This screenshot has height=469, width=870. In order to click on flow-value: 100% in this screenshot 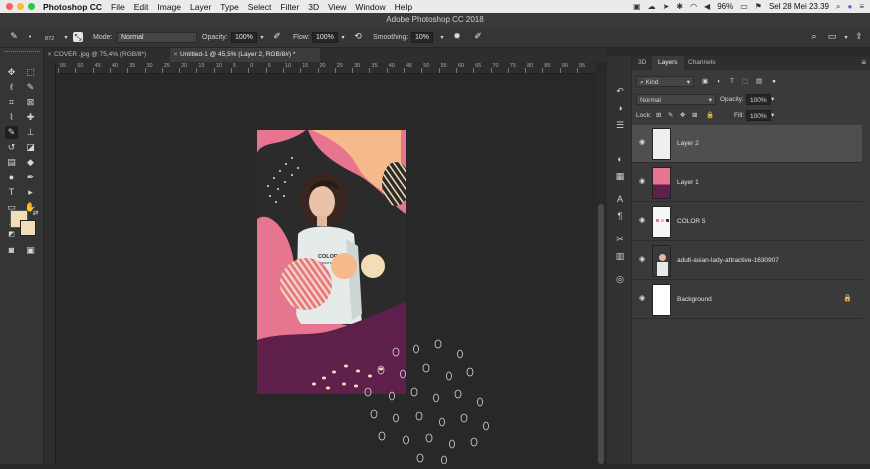, I will do `click(325, 37)`.